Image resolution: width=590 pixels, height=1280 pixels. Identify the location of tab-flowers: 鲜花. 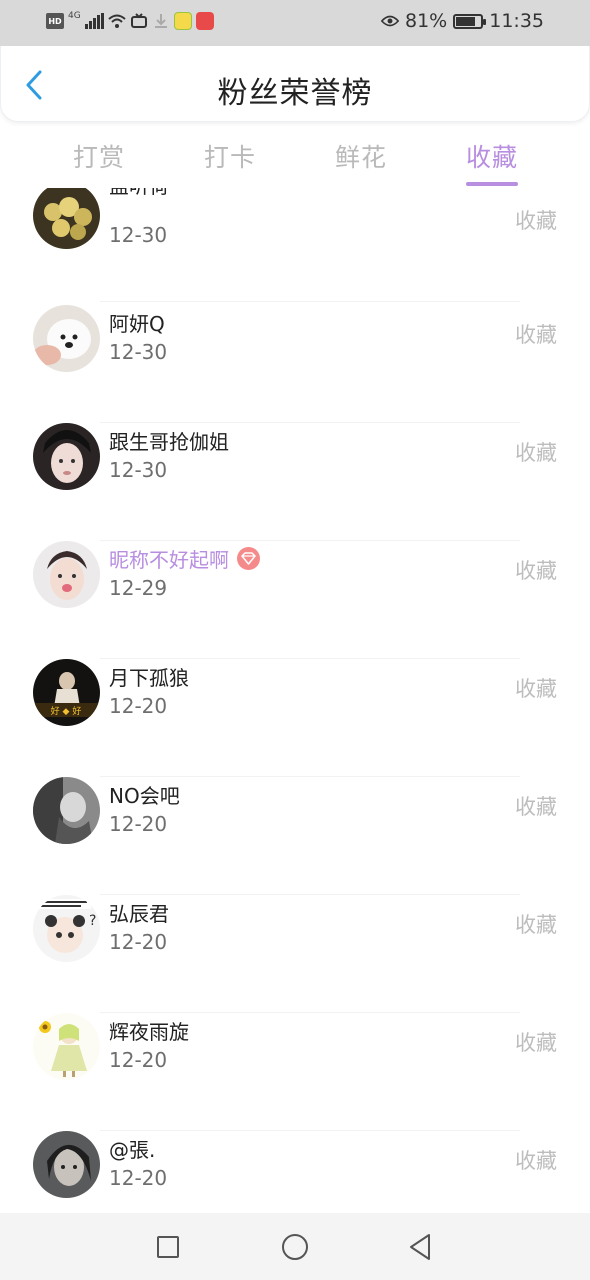
(361, 156).